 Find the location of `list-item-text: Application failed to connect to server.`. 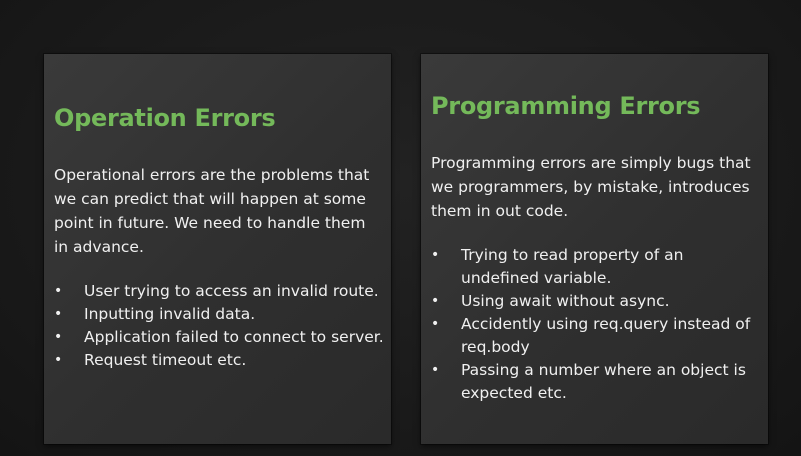

list-item-text: Application failed to connect to server. is located at coordinates (234, 337).